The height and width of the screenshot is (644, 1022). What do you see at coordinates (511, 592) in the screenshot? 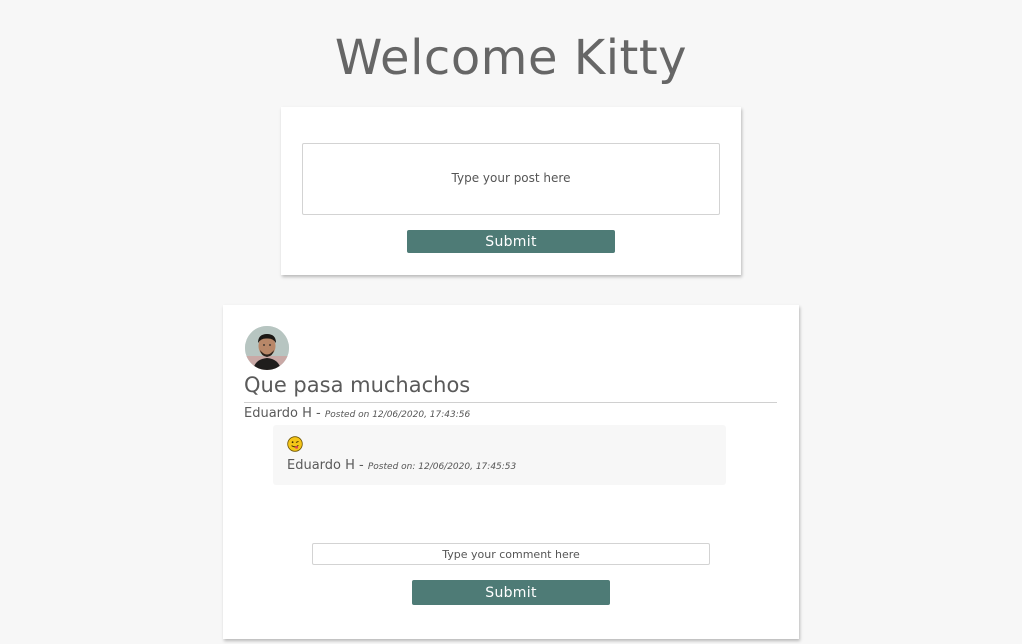
I see `comment-submit-button: Submit` at bounding box center [511, 592].